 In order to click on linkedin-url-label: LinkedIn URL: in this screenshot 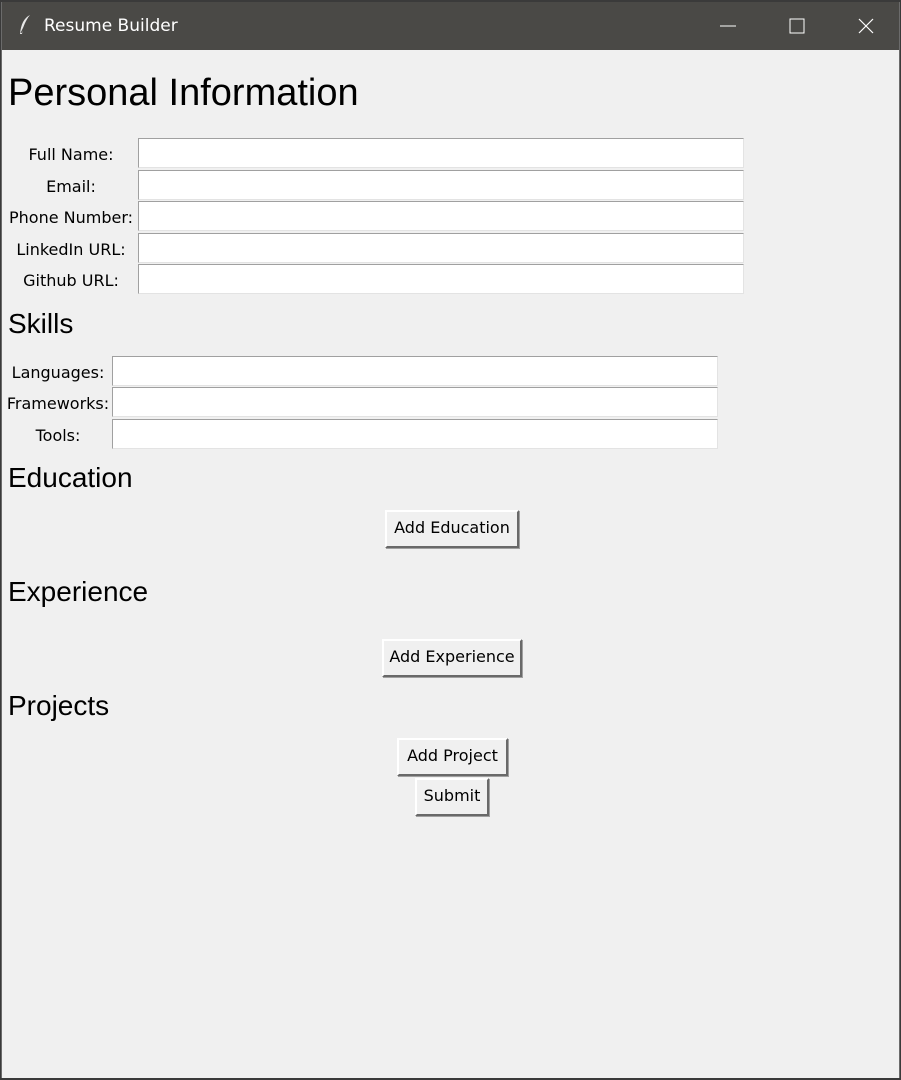, I will do `click(71, 249)`.